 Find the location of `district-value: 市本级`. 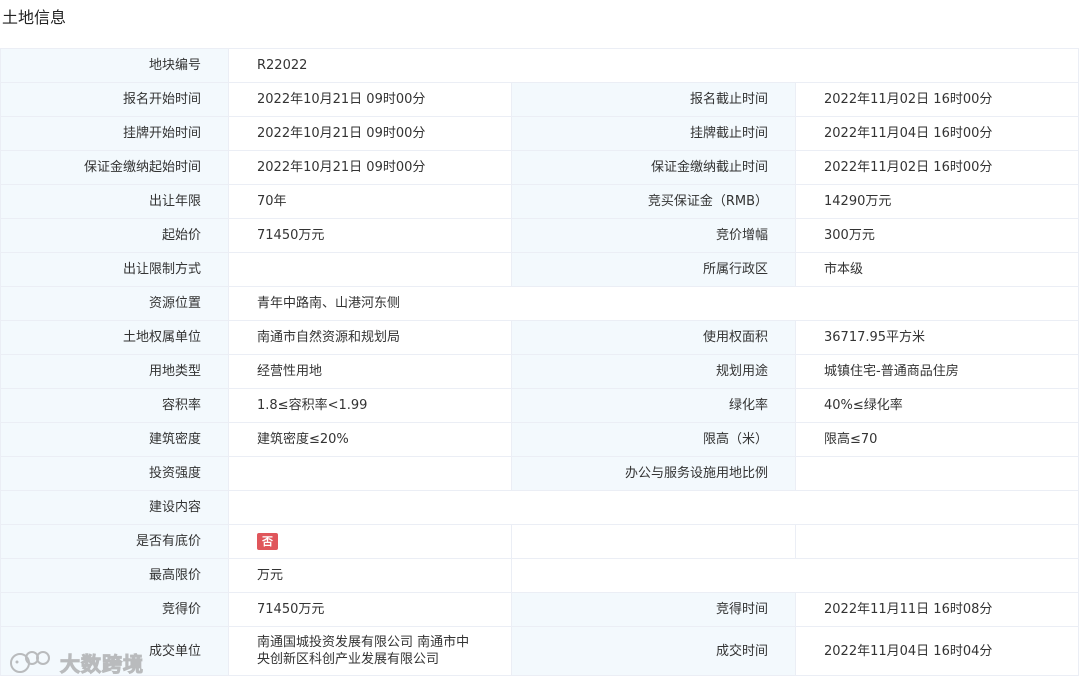

district-value: 市本级 is located at coordinates (937, 269).